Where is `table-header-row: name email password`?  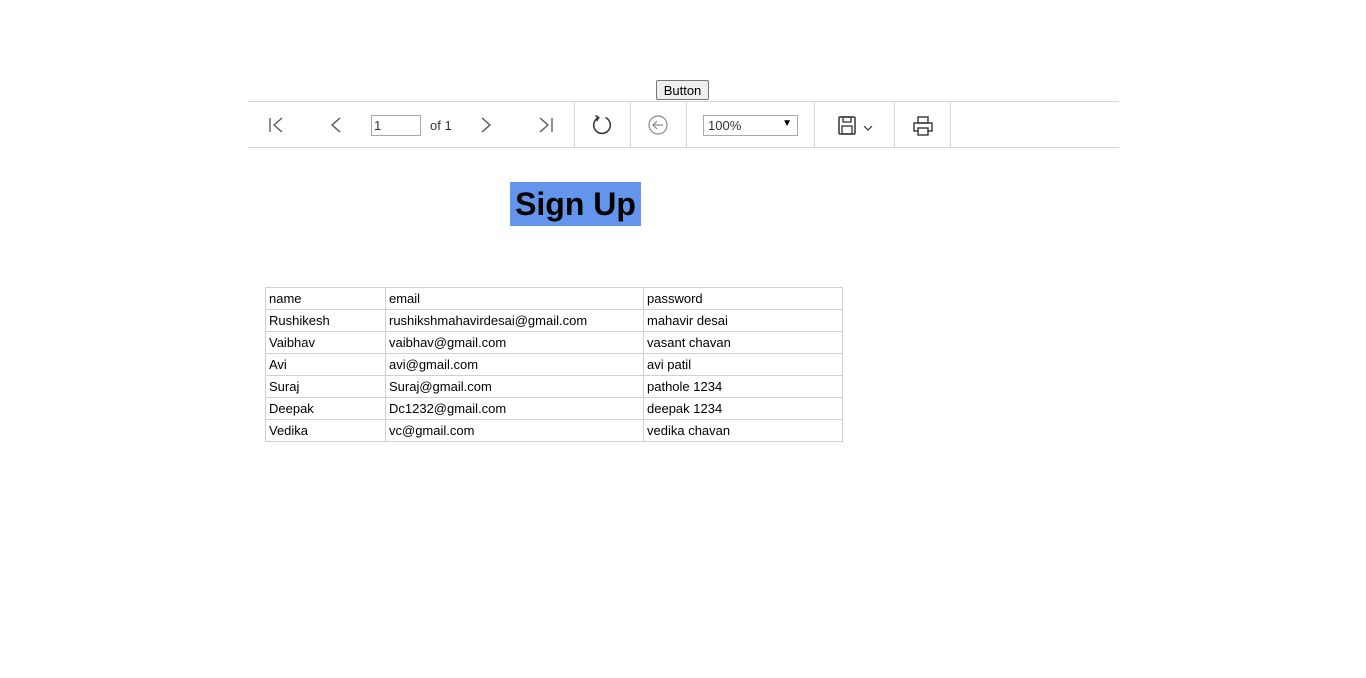 table-header-row: name email password is located at coordinates (554, 298).